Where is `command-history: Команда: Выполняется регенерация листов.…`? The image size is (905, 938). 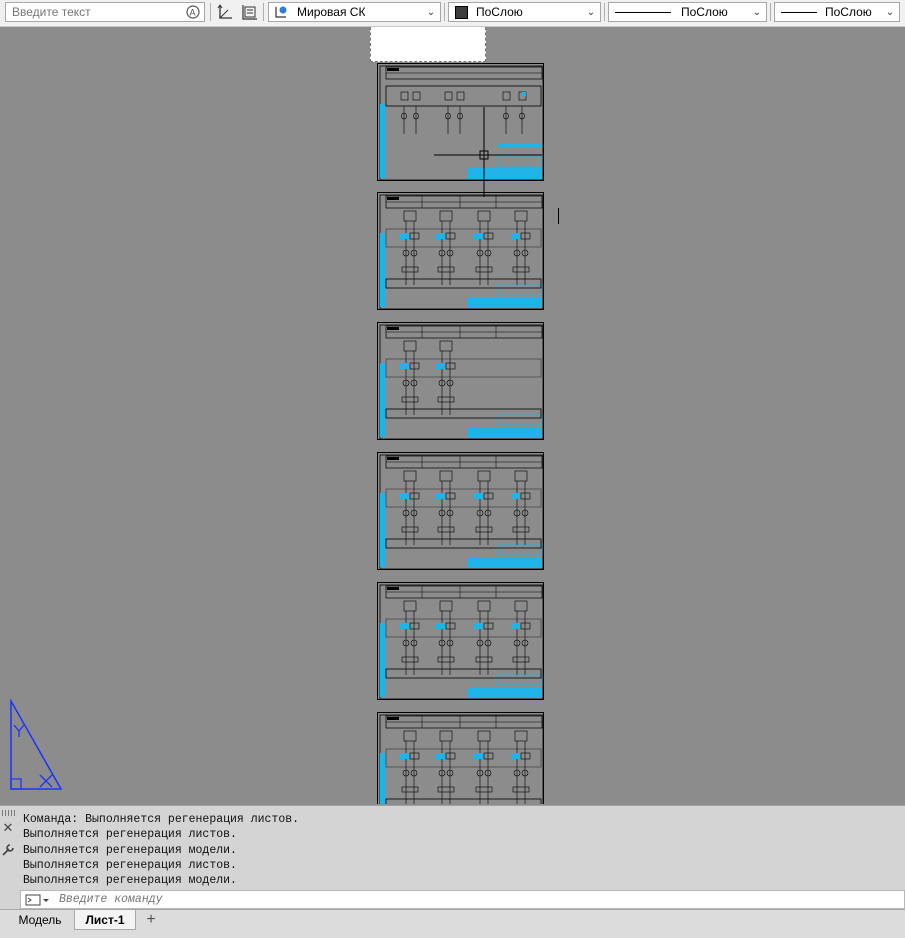
command-history: Команда: Выполняется регенерация листов.… is located at coordinates (161, 850).